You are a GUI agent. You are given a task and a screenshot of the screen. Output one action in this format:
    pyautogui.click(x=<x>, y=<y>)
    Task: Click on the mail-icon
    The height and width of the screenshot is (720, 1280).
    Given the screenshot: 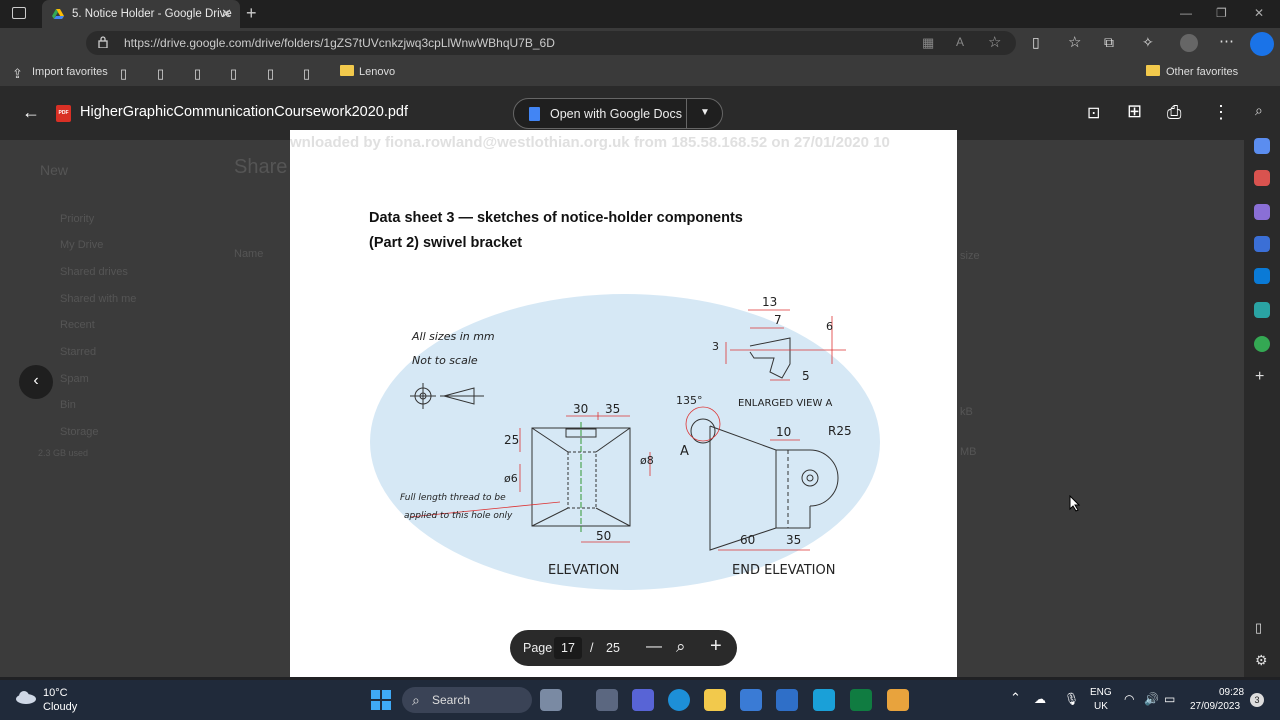 What is the action you would take?
    pyautogui.click(x=787, y=700)
    